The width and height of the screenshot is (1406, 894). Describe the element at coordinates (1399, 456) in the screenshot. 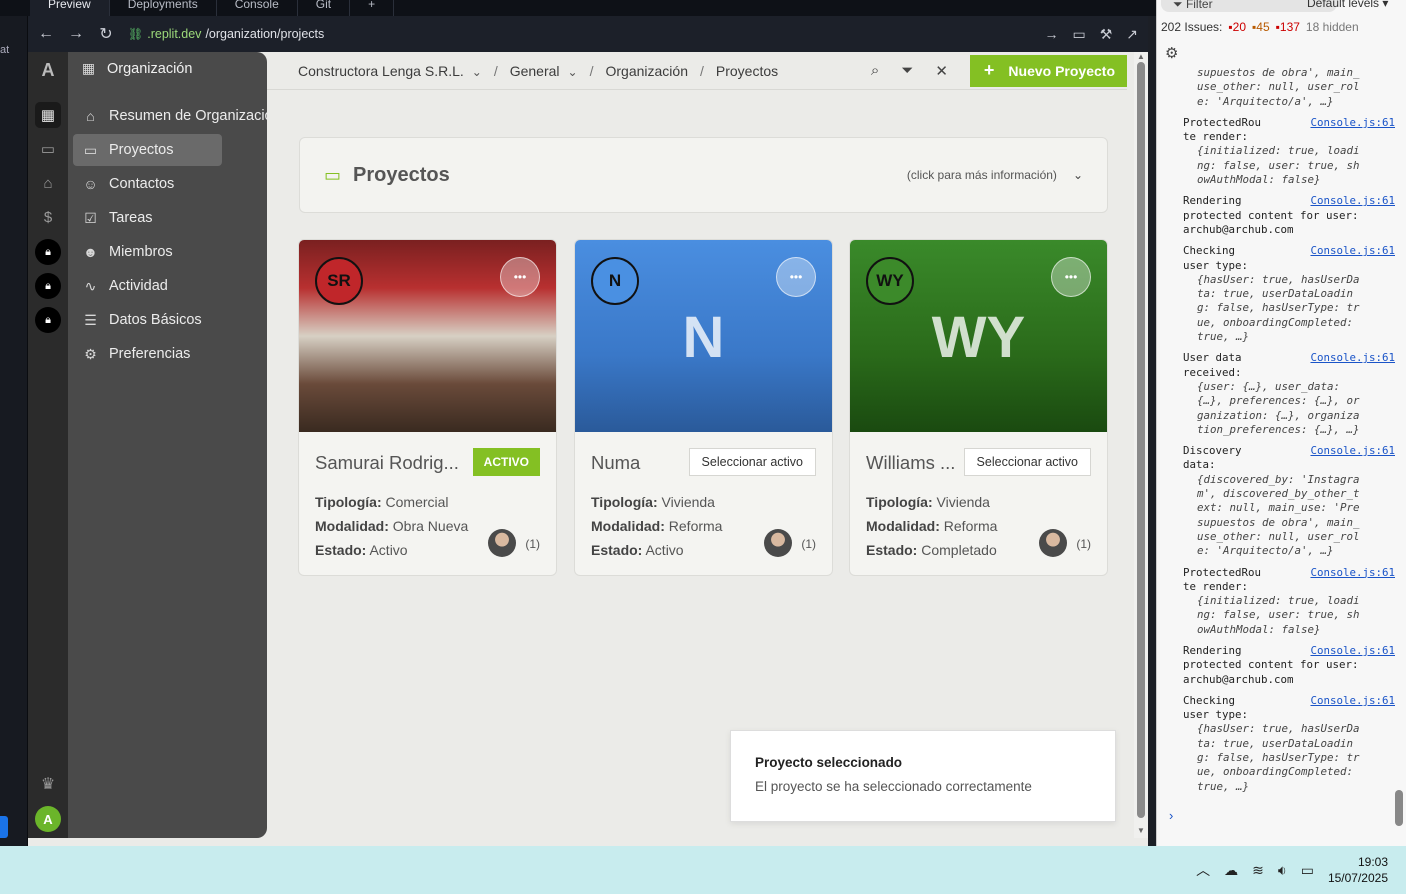

I see `console-scrollbar` at that location.